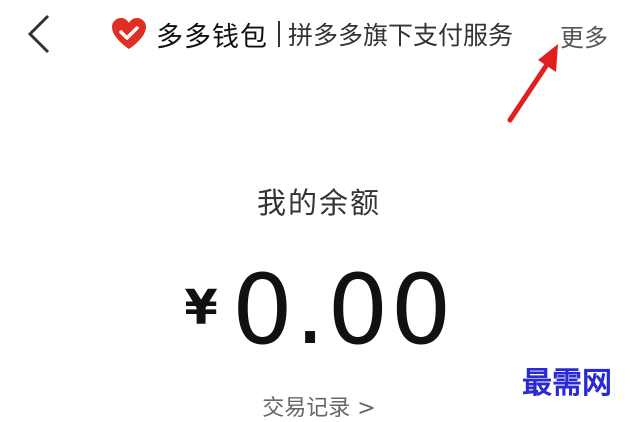  Describe the element at coordinates (584, 35) in the screenshot. I see `more-button: 更多` at that location.